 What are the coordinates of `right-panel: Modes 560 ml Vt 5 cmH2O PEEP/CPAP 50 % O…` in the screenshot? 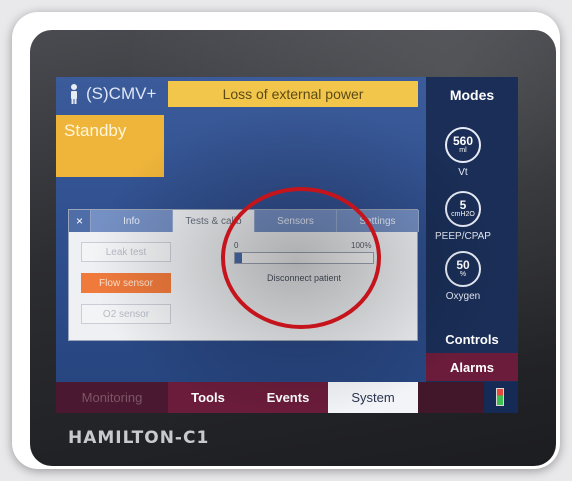 It's located at (472, 229).